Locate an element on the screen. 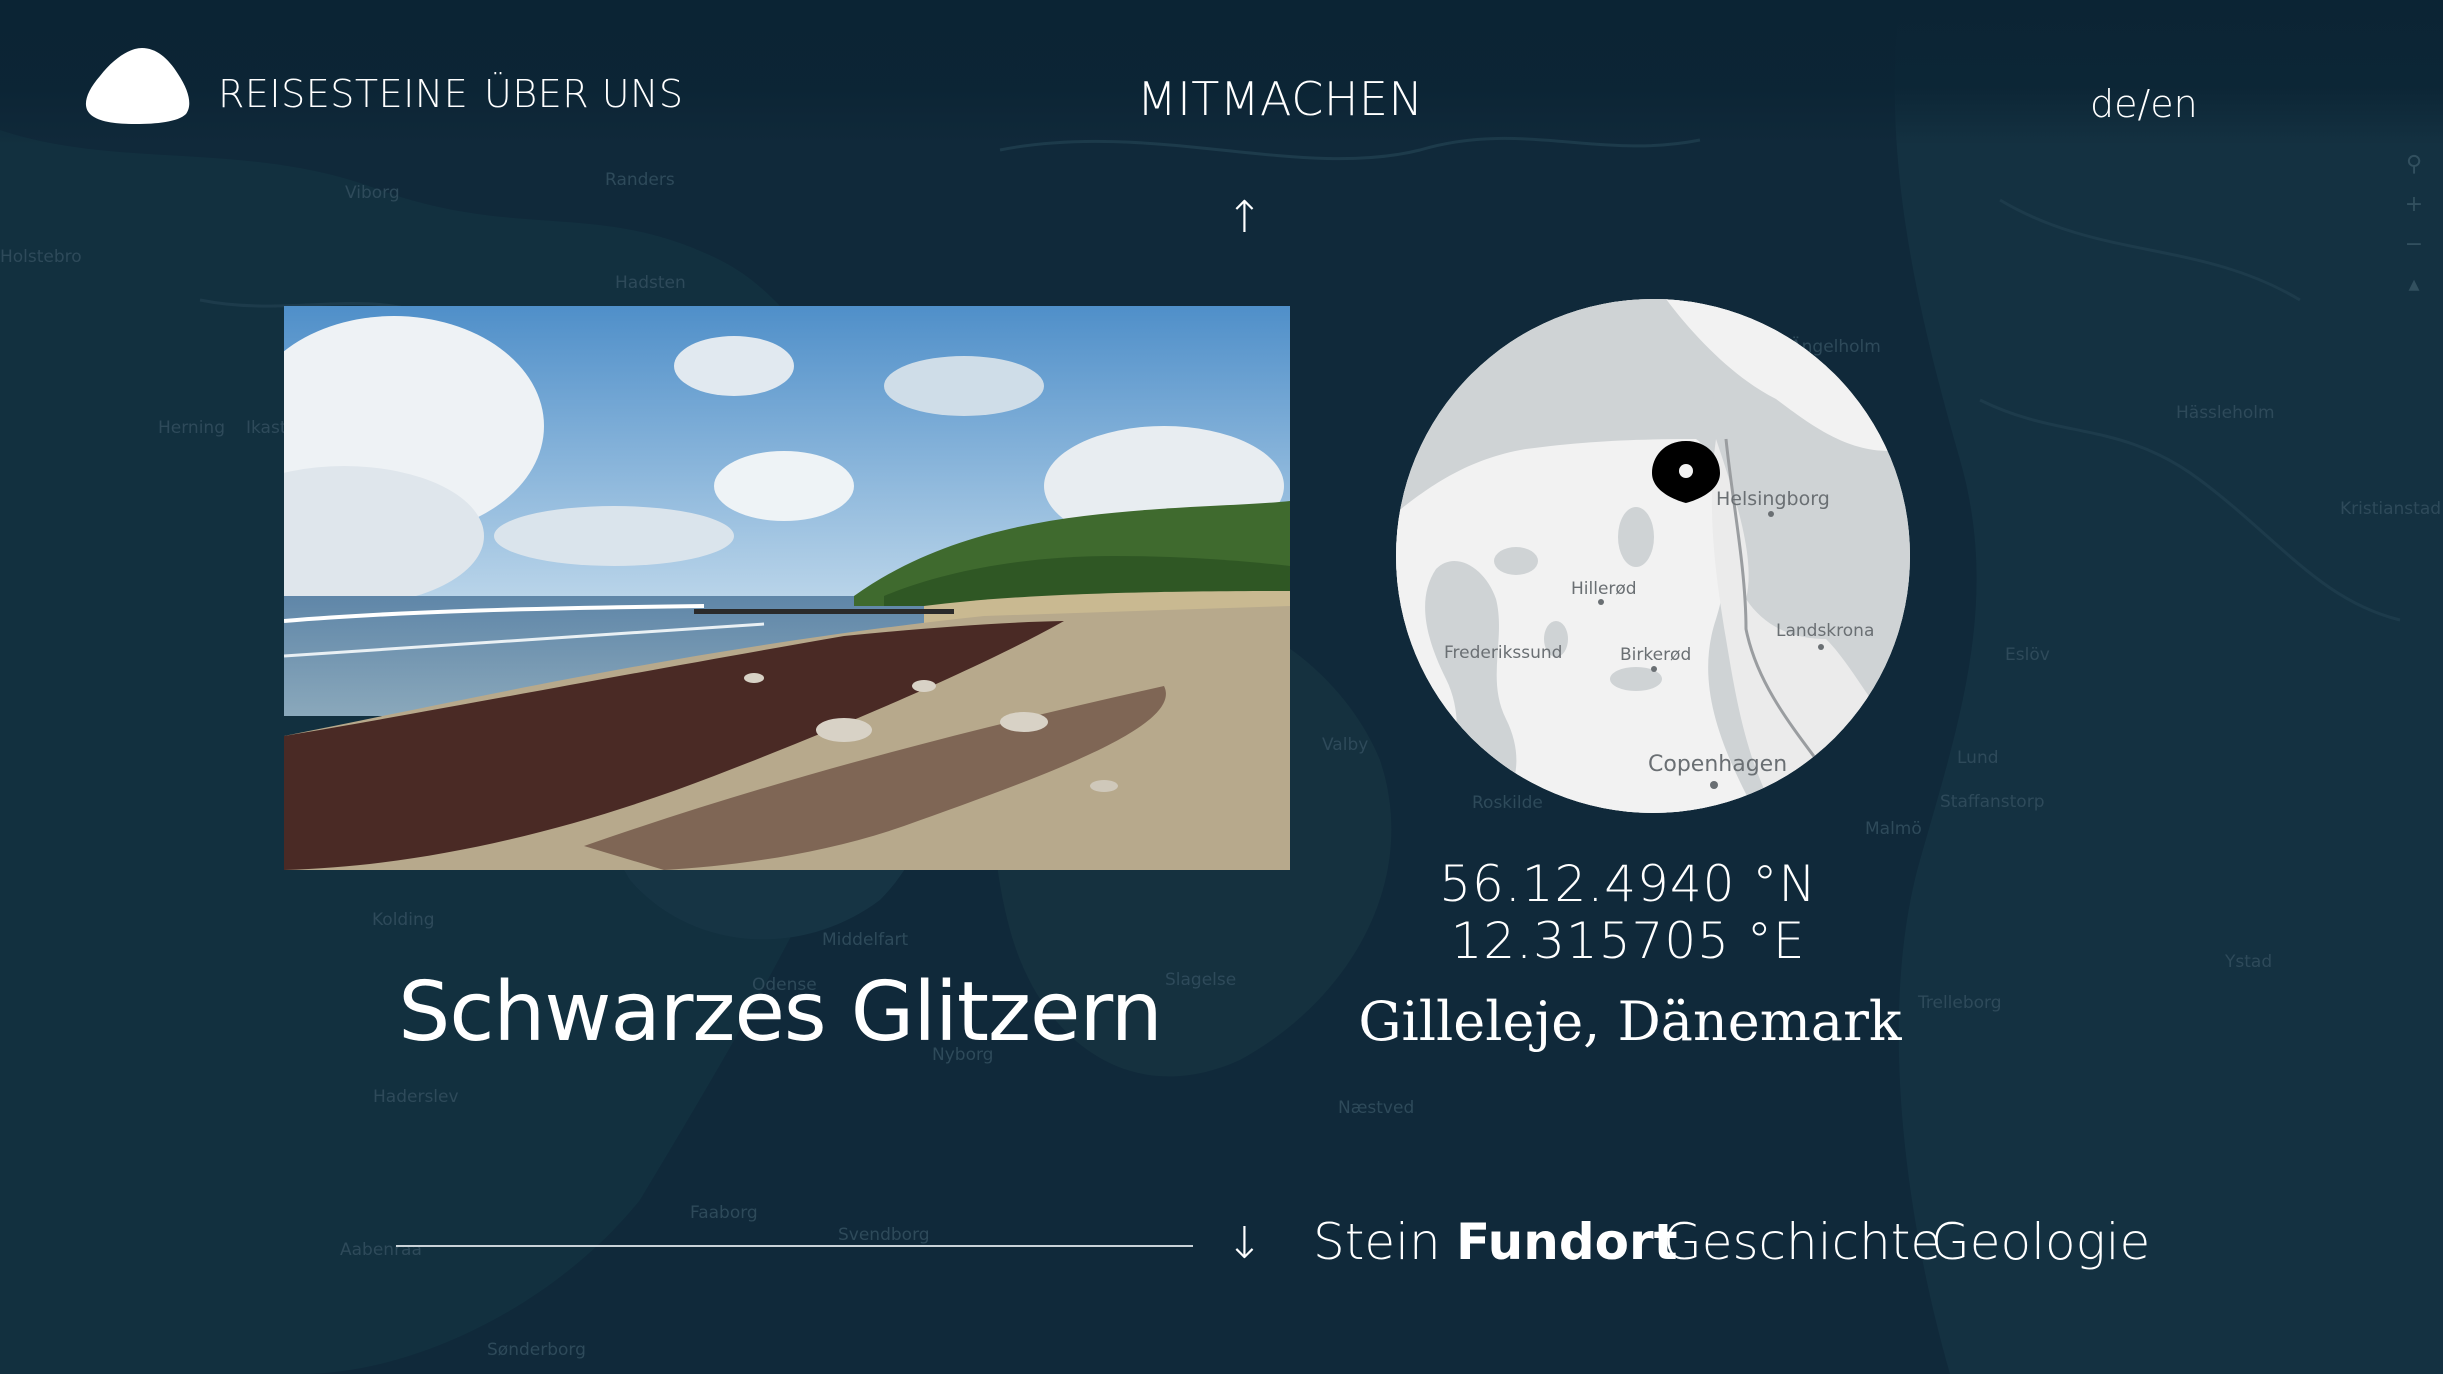  tab-geschichte: Geschichte is located at coordinates (1802, 1242).